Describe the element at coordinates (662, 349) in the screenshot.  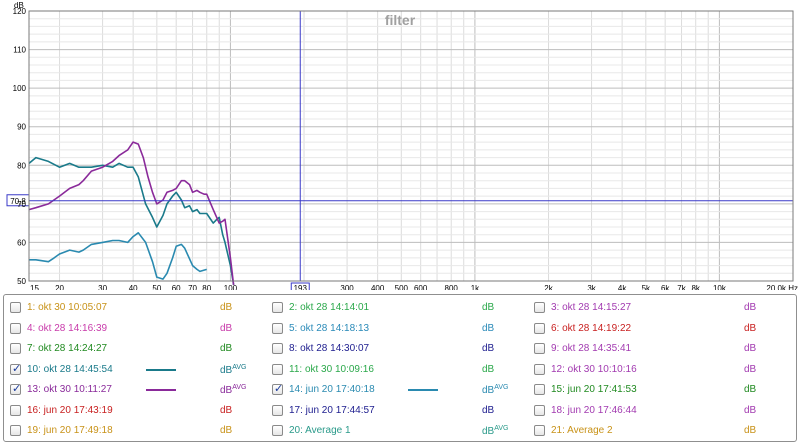
I see `legend-item: 9: okt 28 14:35:41 dB` at that location.